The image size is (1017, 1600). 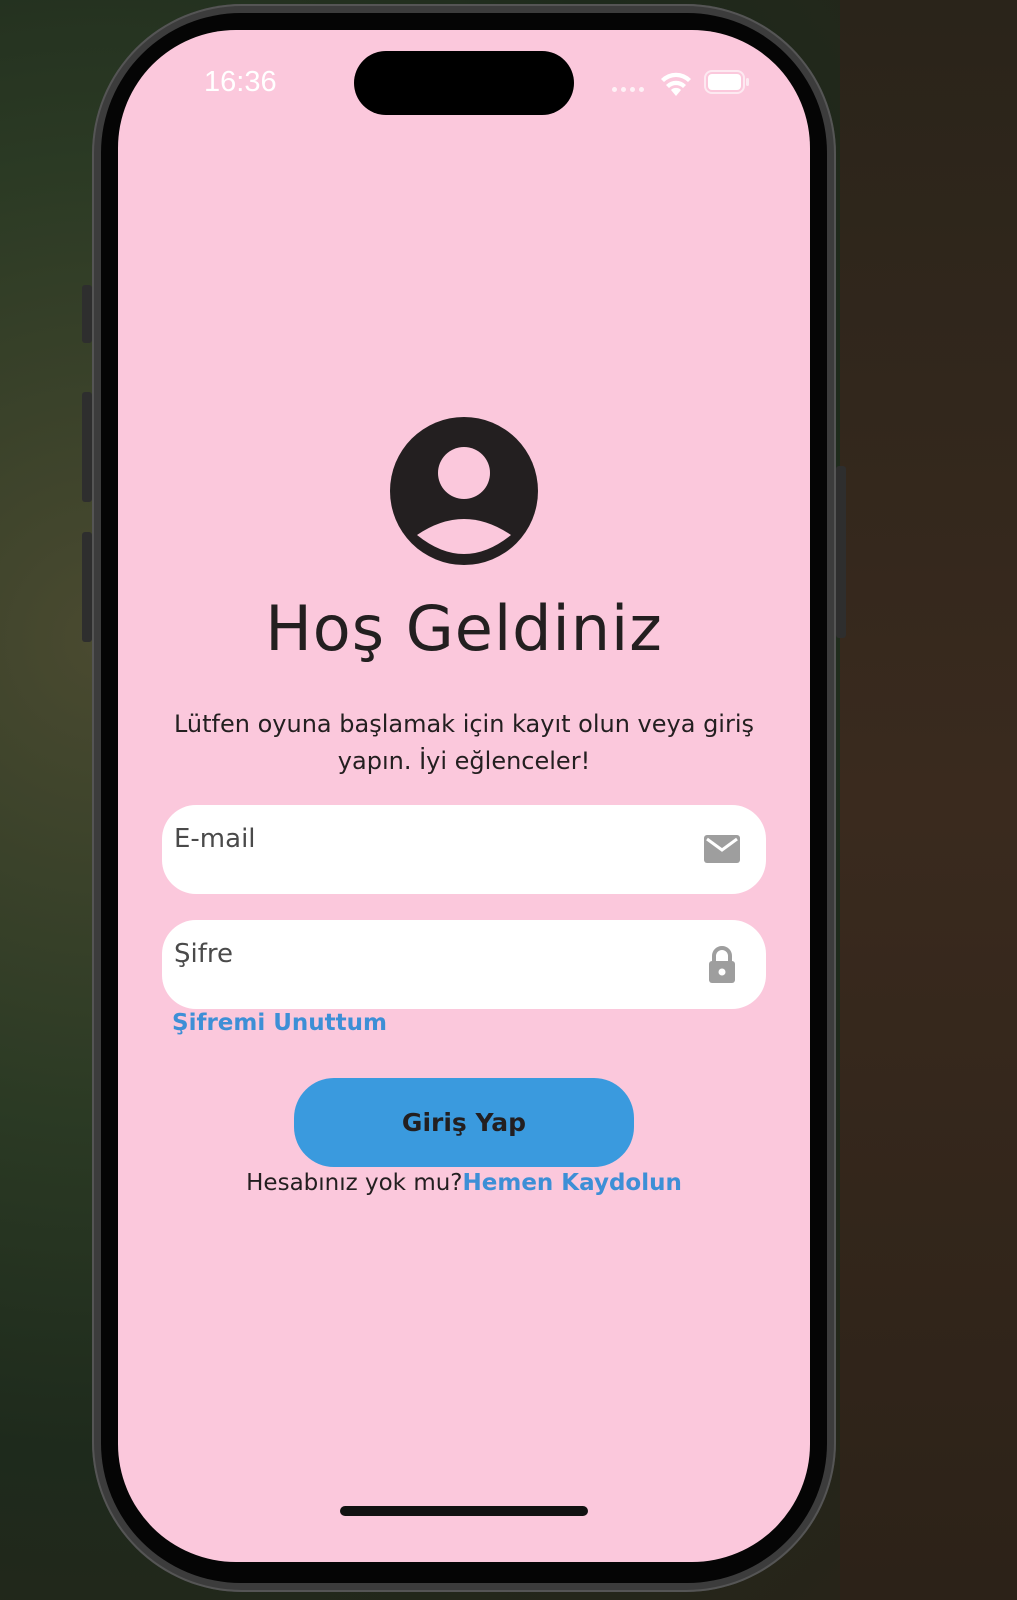 What do you see at coordinates (464, 628) in the screenshot?
I see `page-title: Hoş Geldiniz` at bounding box center [464, 628].